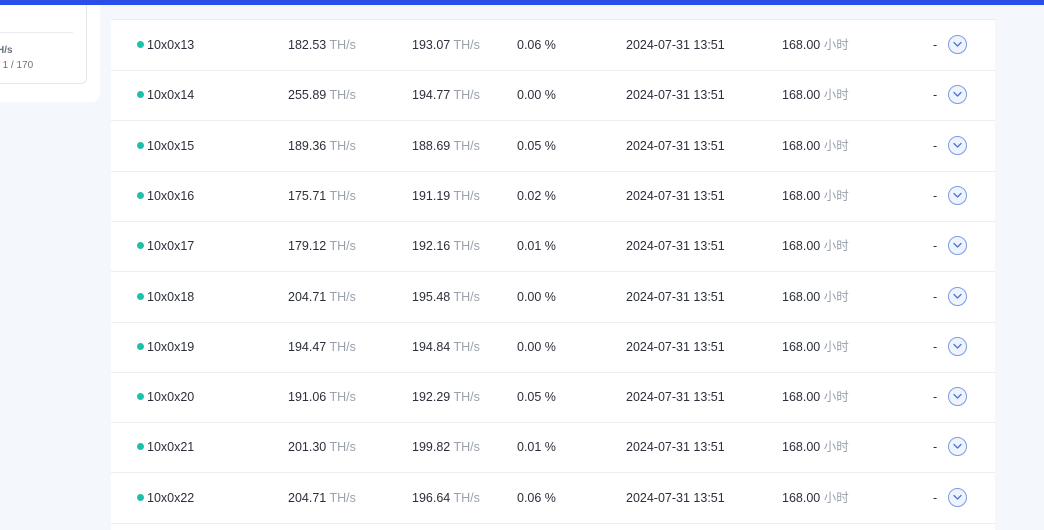 The height and width of the screenshot is (530, 1044). I want to click on worker-name-cell: 10x0x16, so click(165, 196).